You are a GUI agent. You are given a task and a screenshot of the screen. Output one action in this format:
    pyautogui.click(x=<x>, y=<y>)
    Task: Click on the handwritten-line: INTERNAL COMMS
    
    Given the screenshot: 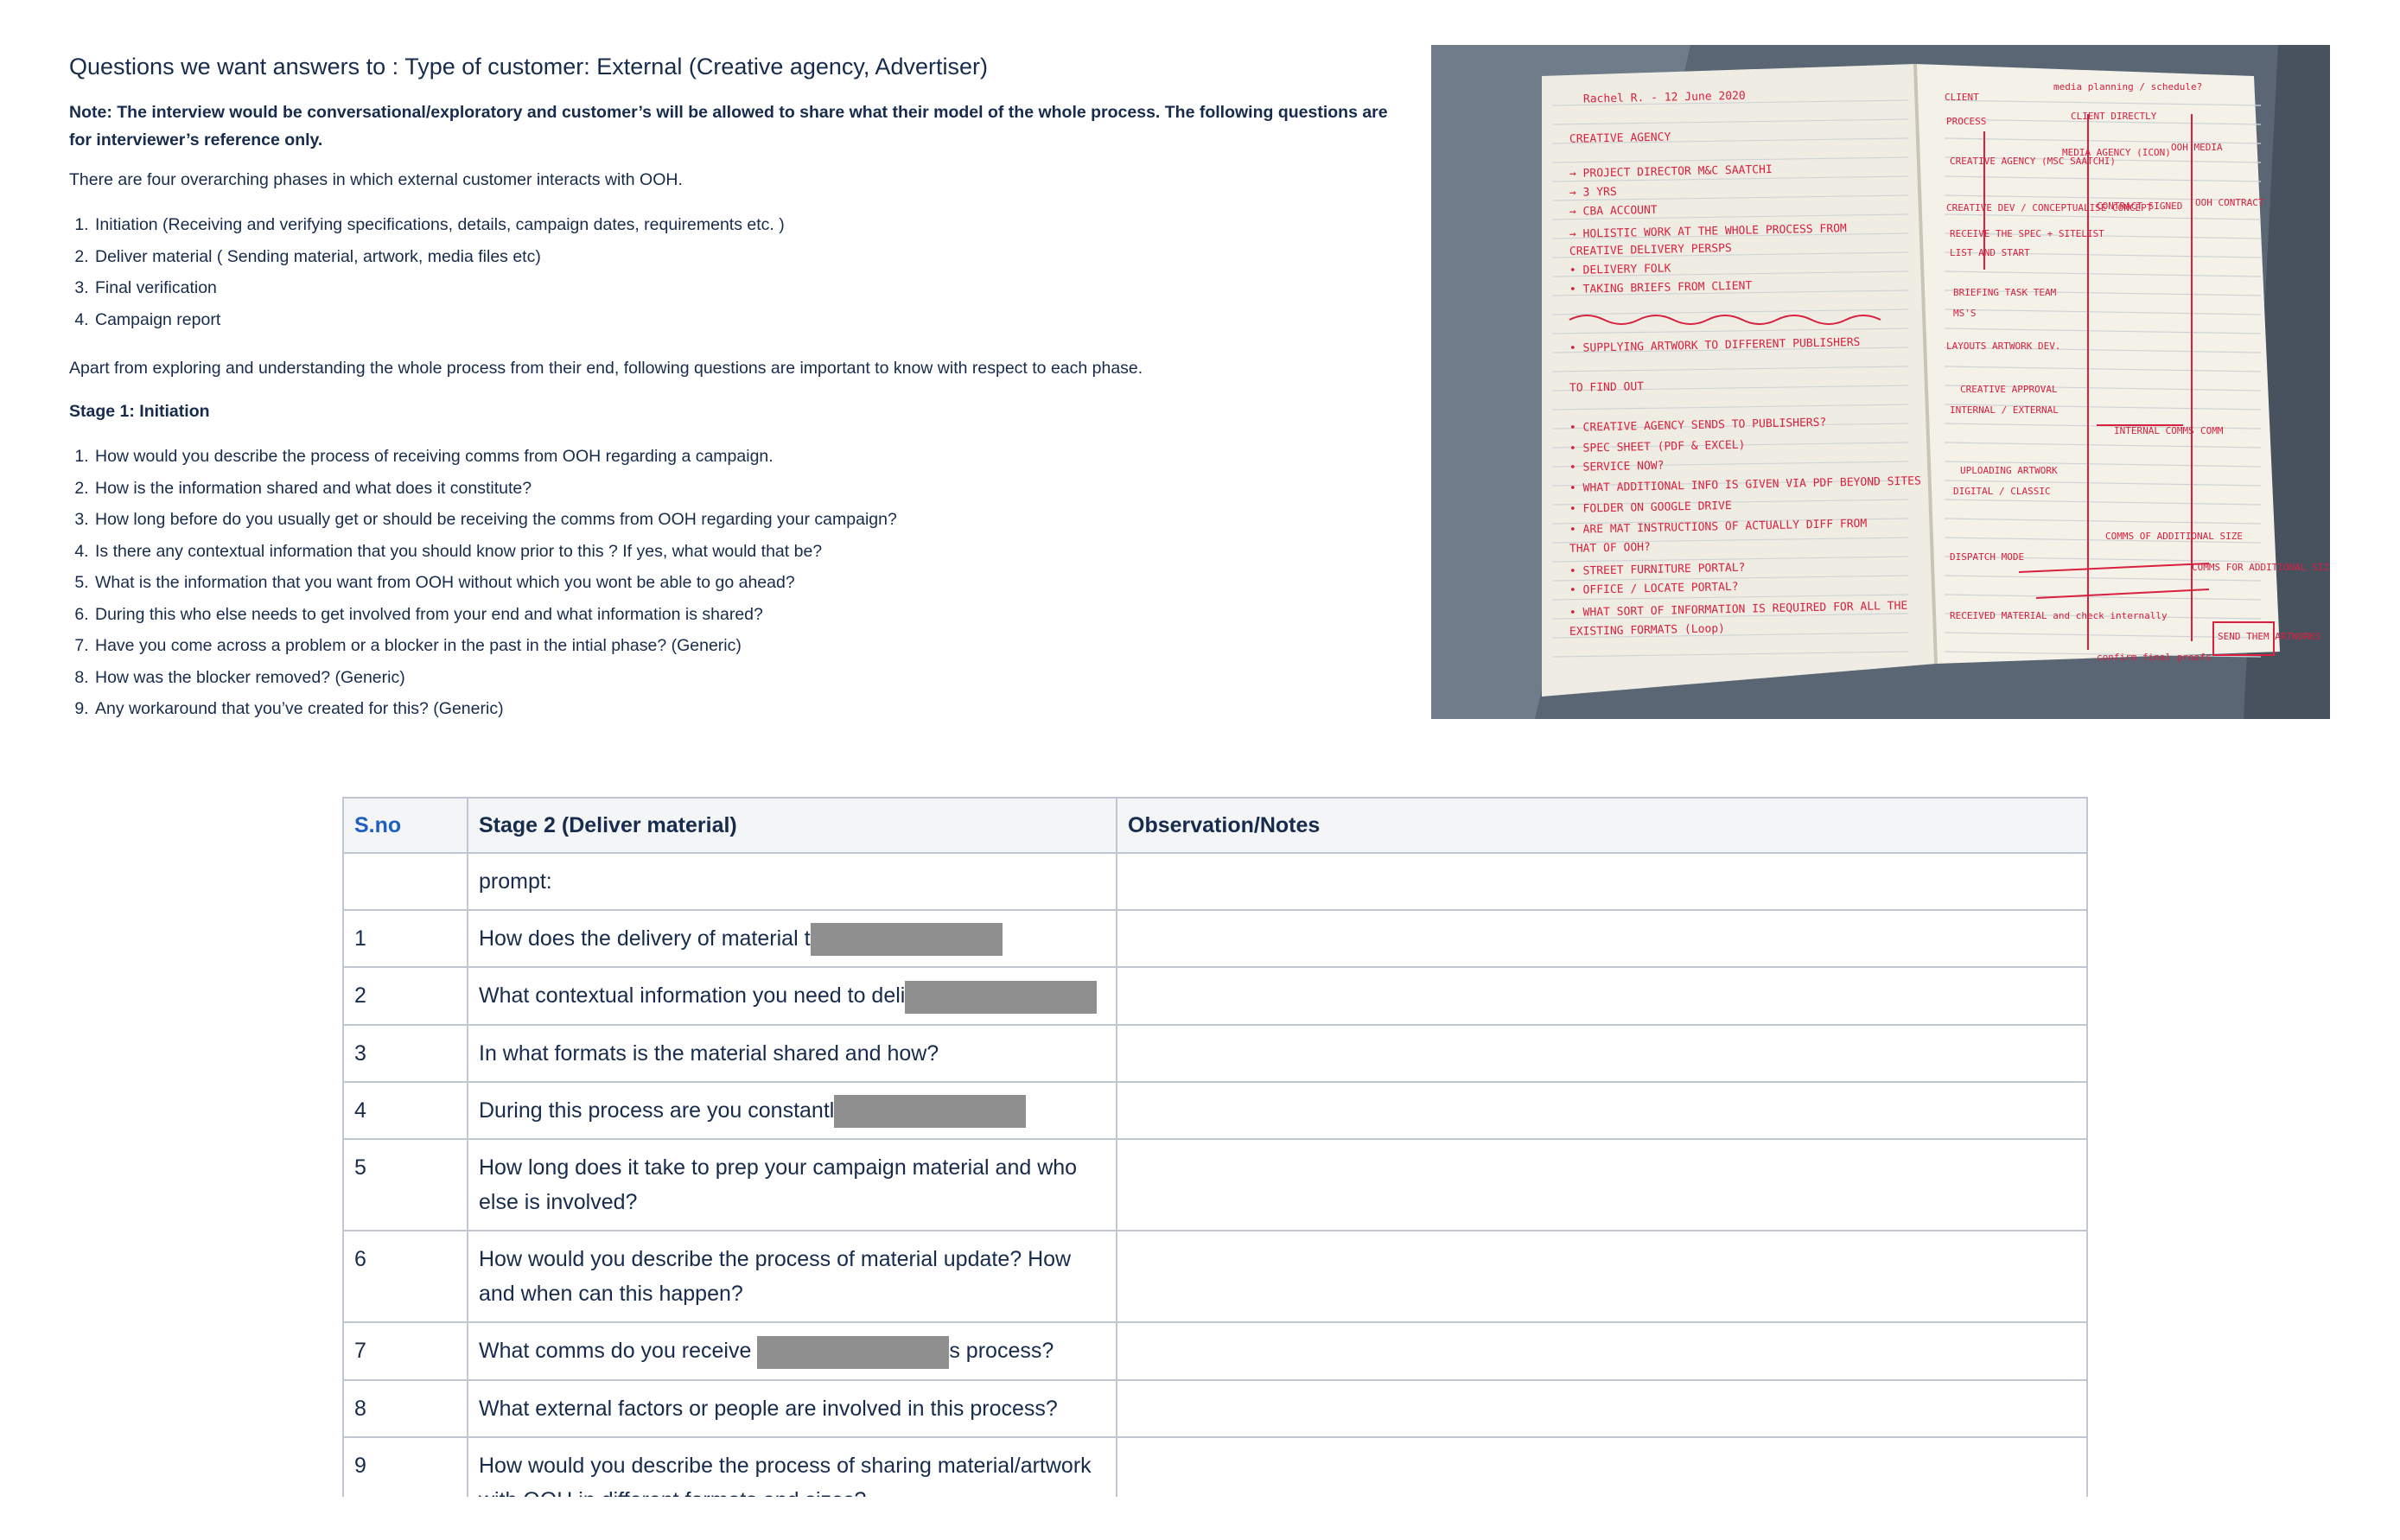 What is the action you would take?
    pyautogui.click(x=2154, y=430)
    